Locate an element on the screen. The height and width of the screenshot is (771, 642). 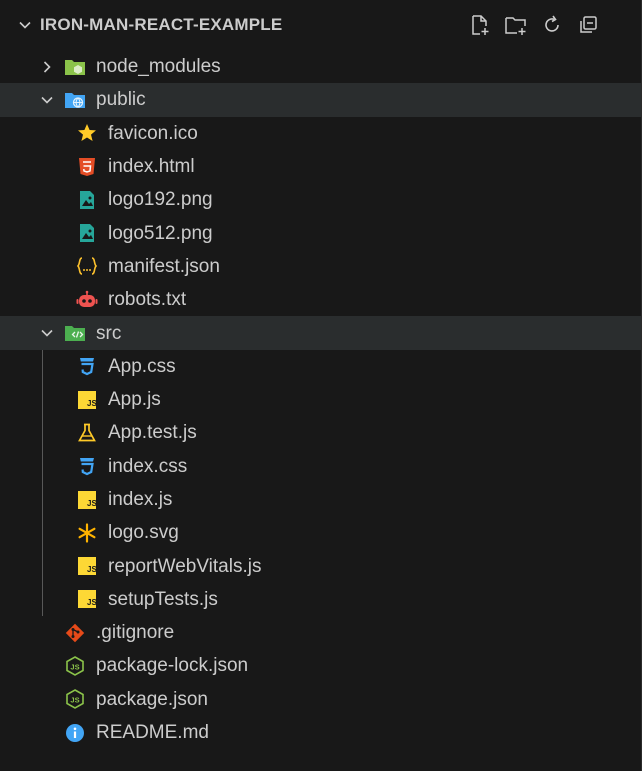
collapse-all-icon is located at coordinates (588, 25).